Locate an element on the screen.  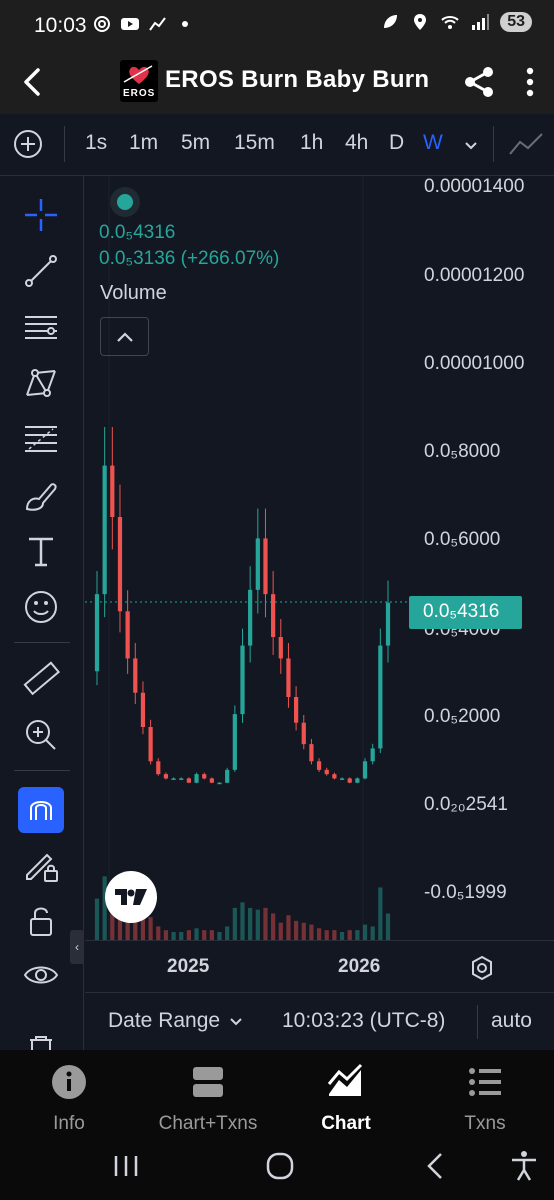
zoom-in-icon is located at coordinates (41, 735).